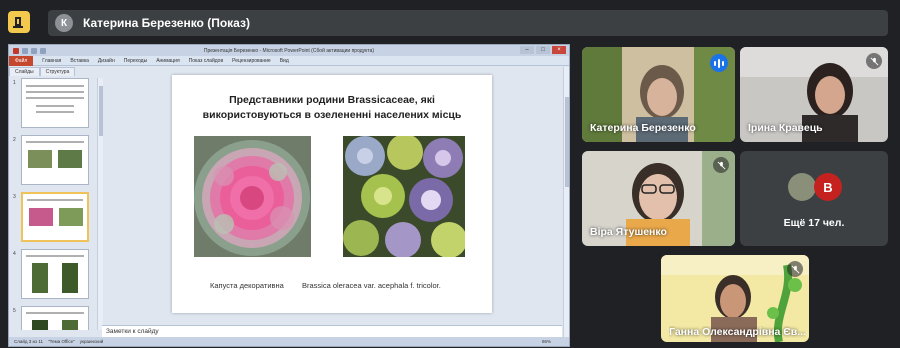 This screenshot has width=900, height=348. Describe the element at coordinates (55, 104) in the screenshot. I see `slide-thumbnail: 1` at that location.